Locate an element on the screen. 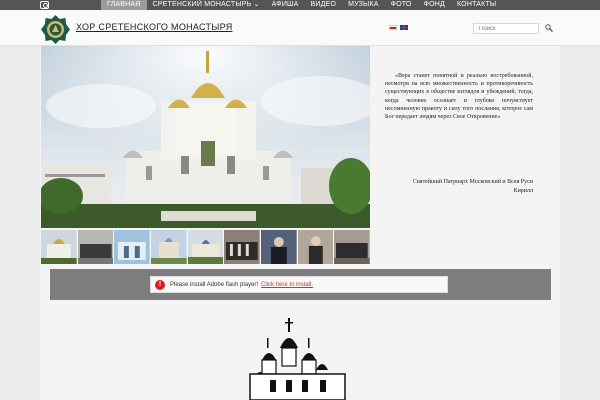 This screenshot has height=400, width=600. search-icon is located at coordinates (549, 28).